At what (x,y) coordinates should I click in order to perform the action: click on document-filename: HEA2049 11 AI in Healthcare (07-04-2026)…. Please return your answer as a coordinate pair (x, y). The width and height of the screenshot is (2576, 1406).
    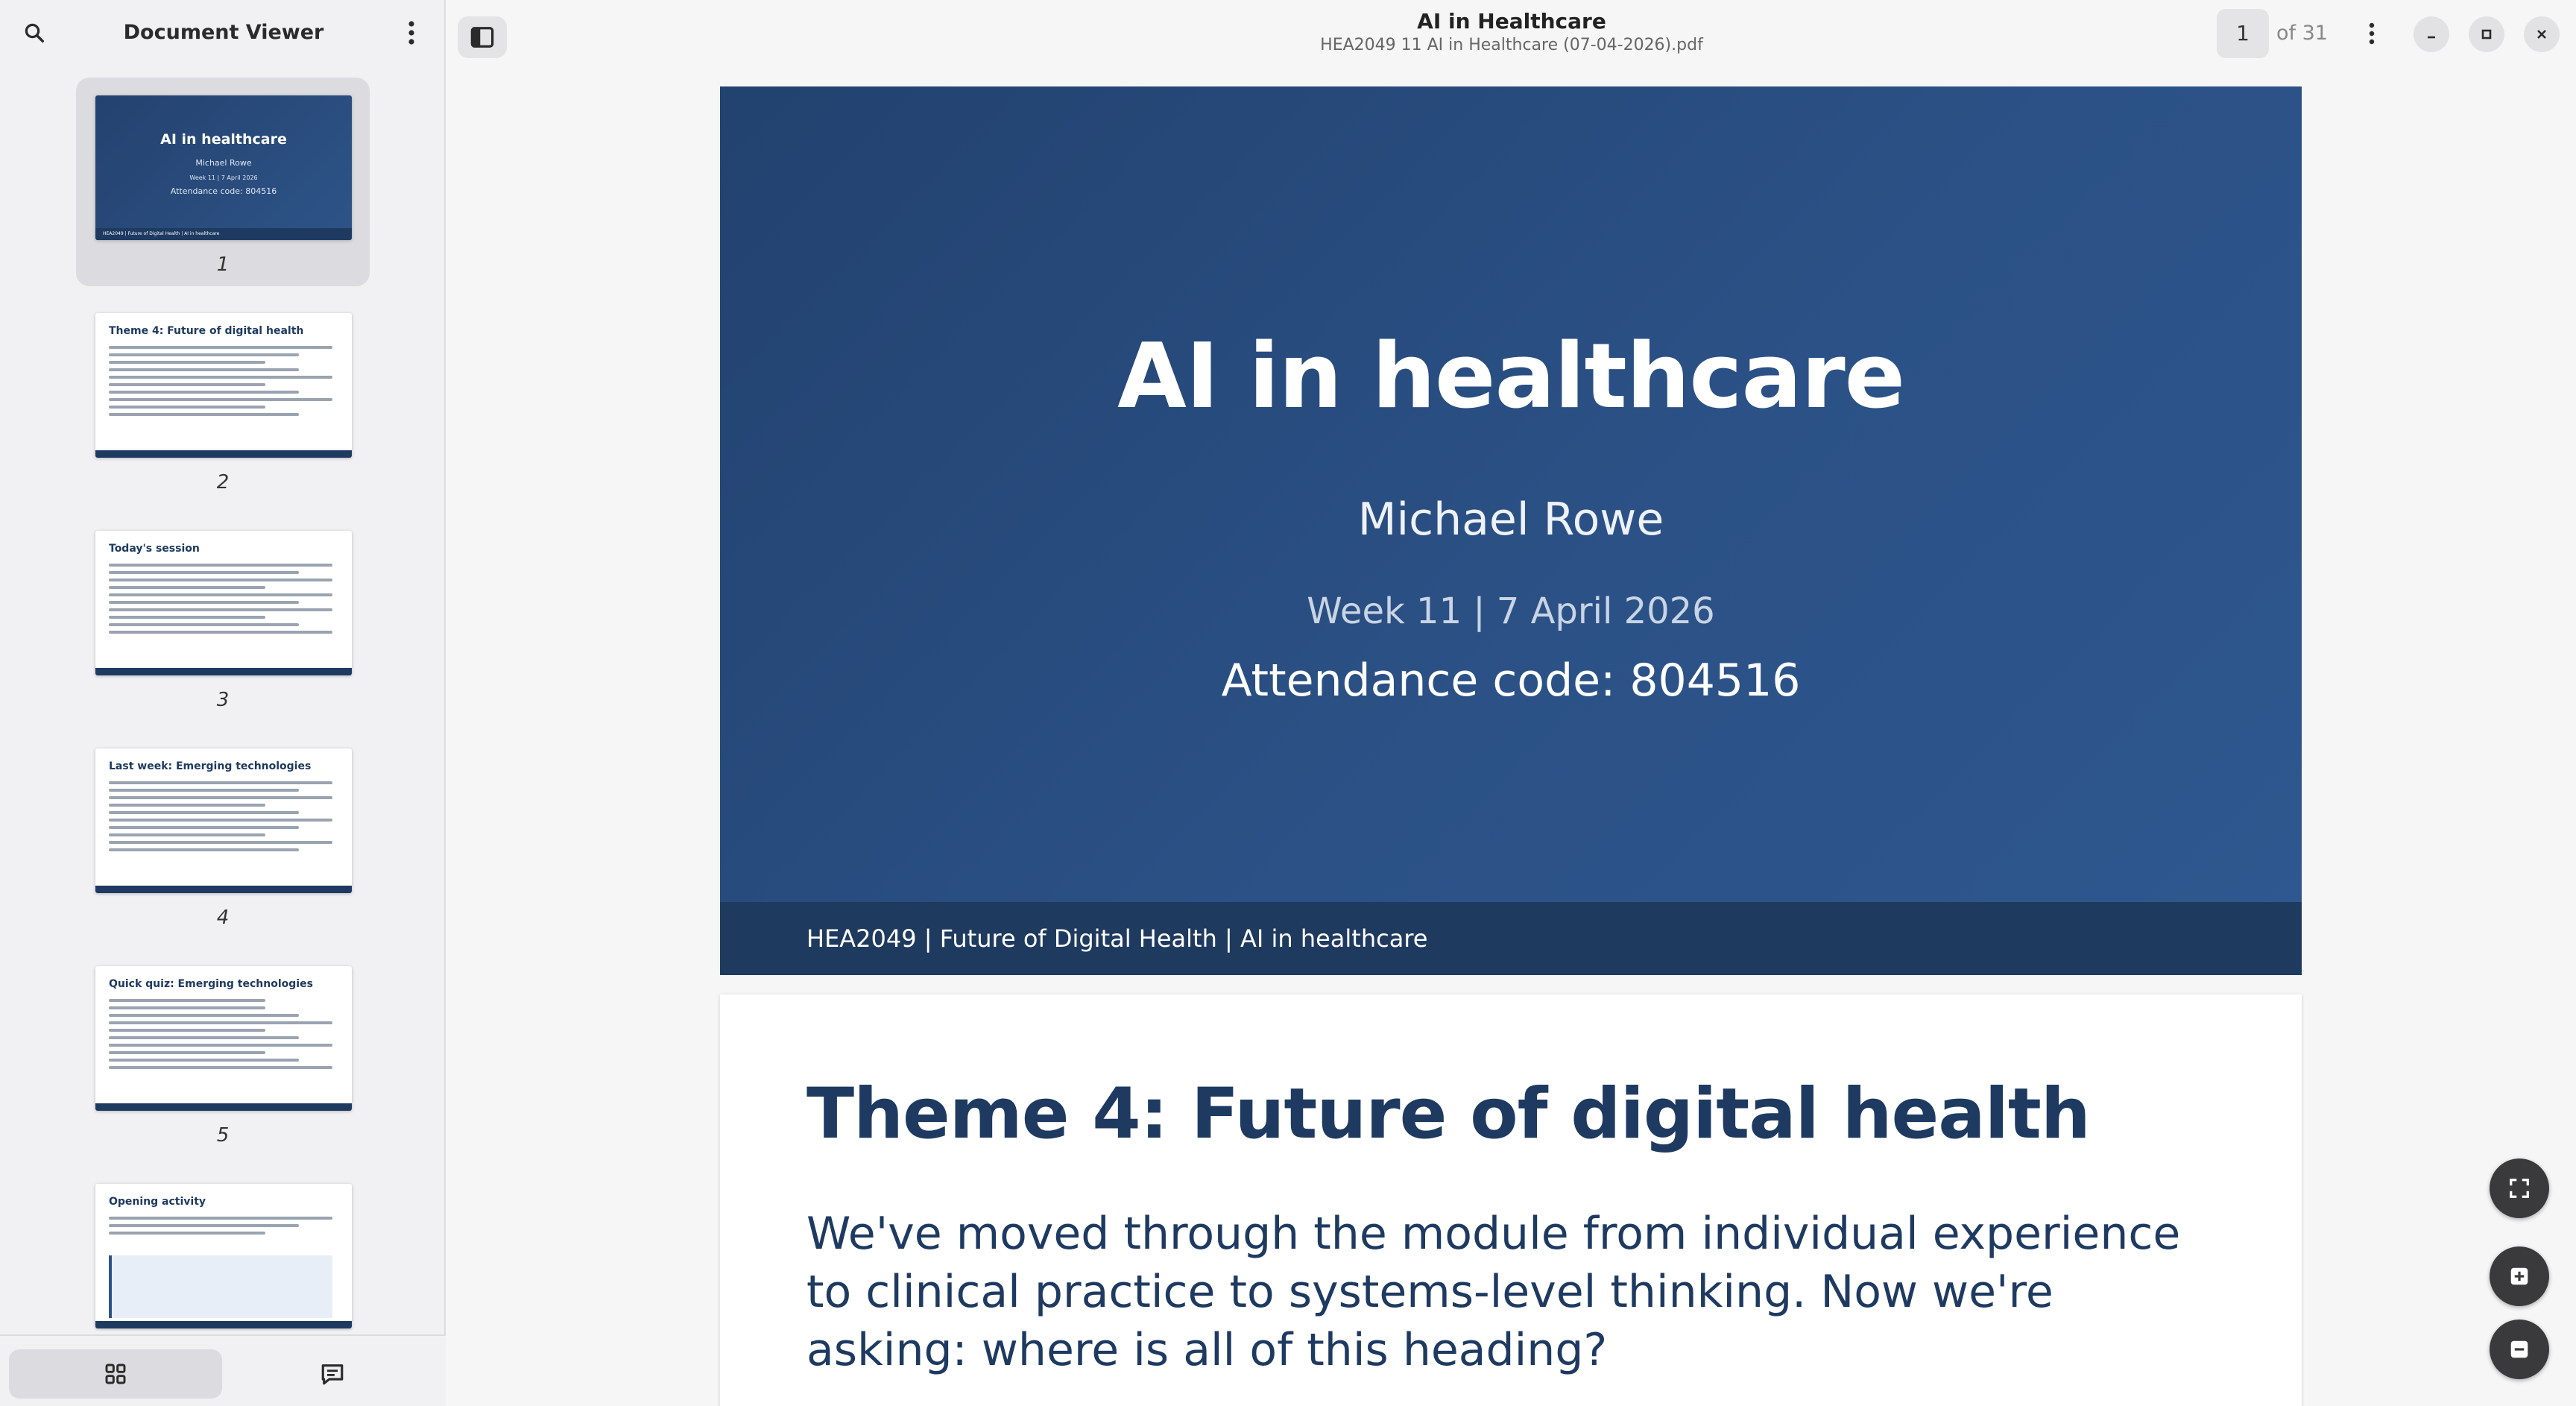
    Looking at the image, I should click on (1511, 45).